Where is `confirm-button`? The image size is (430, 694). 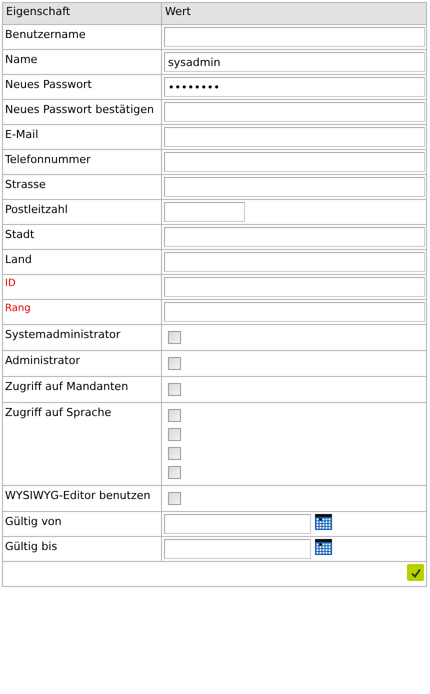 confirm-button is located at coordinates (415, 572).